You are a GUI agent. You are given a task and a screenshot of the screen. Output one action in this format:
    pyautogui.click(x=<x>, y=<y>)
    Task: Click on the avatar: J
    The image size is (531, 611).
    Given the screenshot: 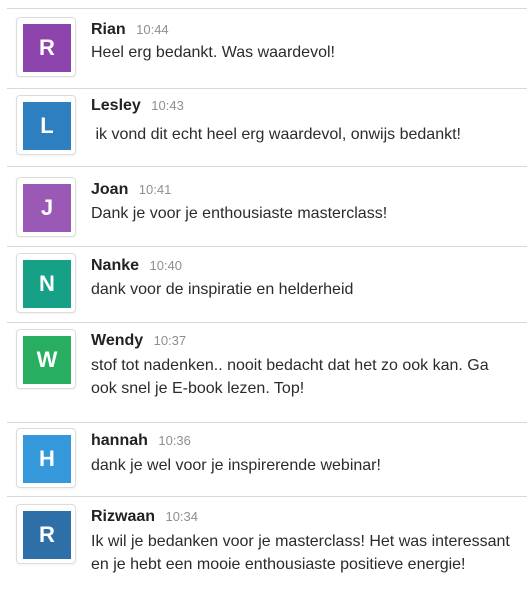 What is the action you would take?
    pyautogui.click(x=46, y=207)
    